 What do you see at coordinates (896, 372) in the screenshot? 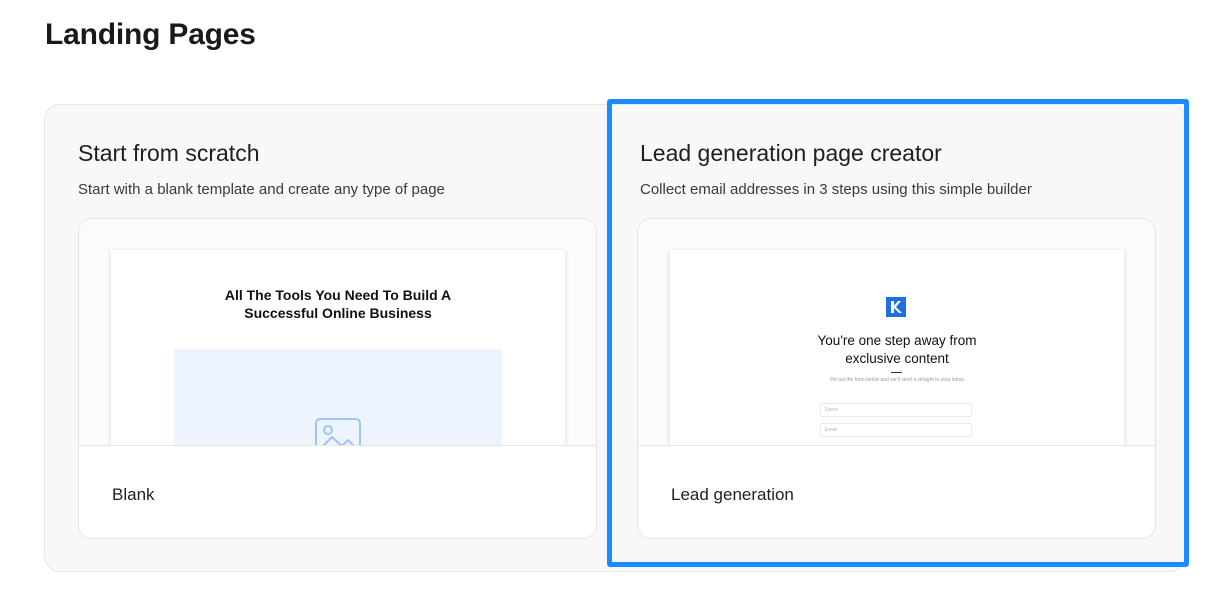
I see `preview-divider` at bounding box center [896, 372].